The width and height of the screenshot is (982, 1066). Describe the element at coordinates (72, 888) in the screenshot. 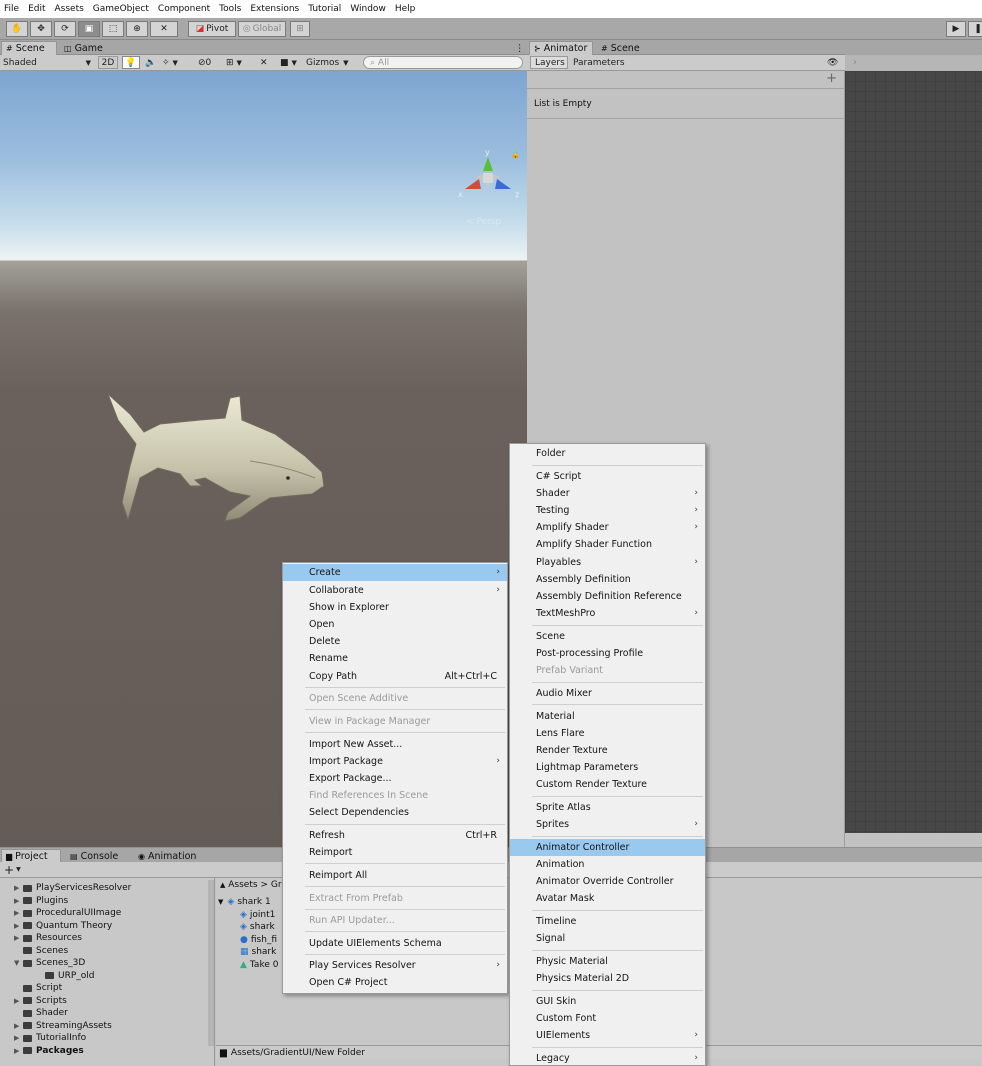

I see `tree-item: ▶ PlayServicesResolver` at that location.